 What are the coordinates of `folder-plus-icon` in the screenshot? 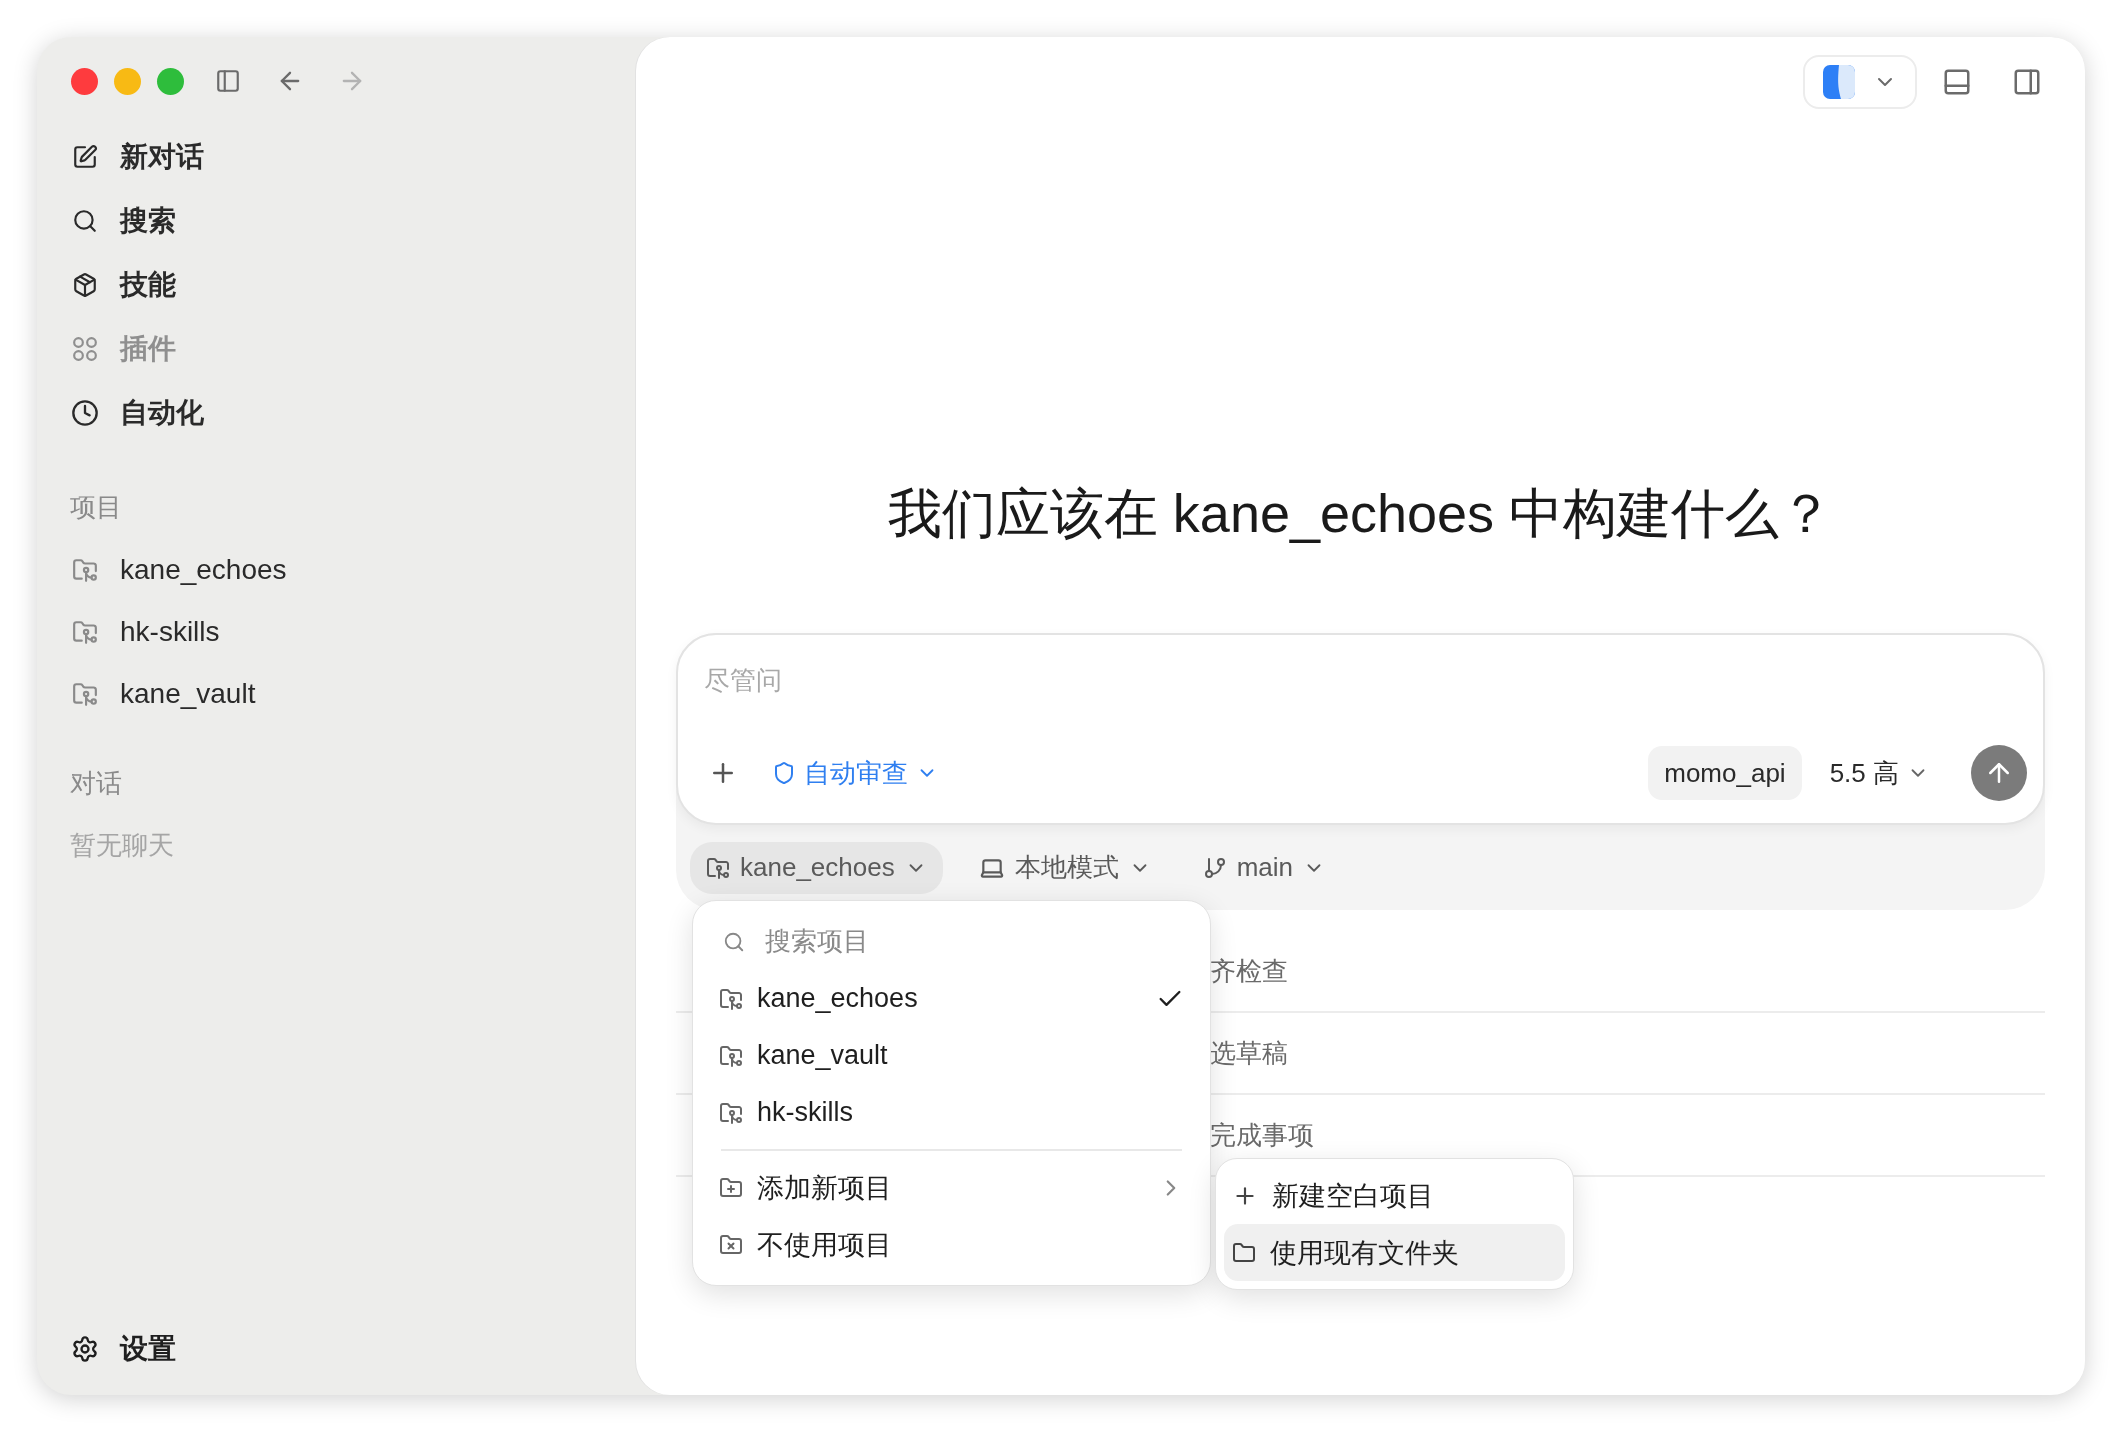 It's located at (731, 1187).